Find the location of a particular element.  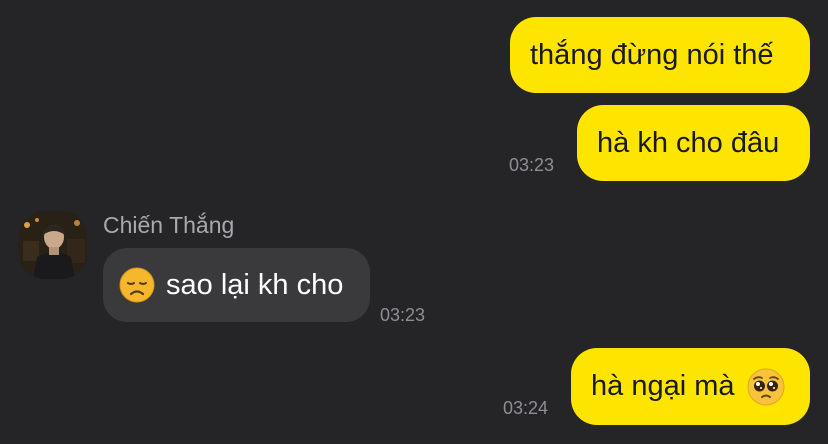

contact-avatar is located at coordinates (53, 245).